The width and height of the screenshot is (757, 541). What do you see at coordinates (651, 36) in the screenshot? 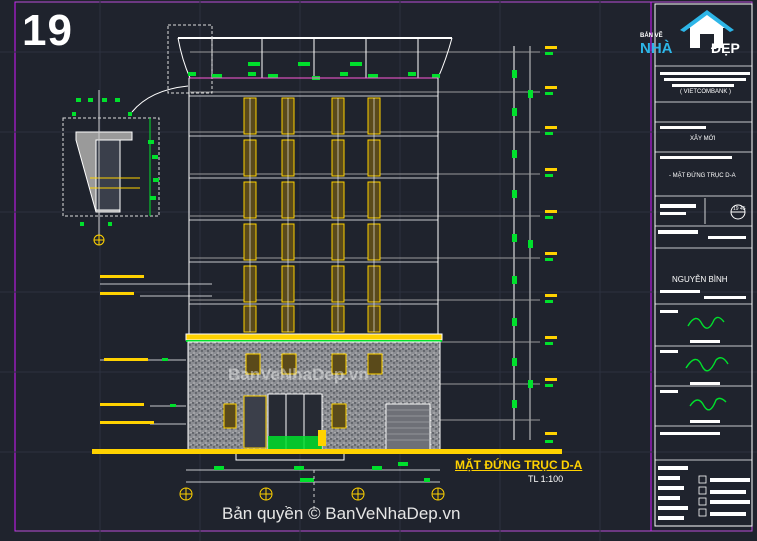
I see `logo-text-top: BẢN VẼ` at bounding box center [651, 36].